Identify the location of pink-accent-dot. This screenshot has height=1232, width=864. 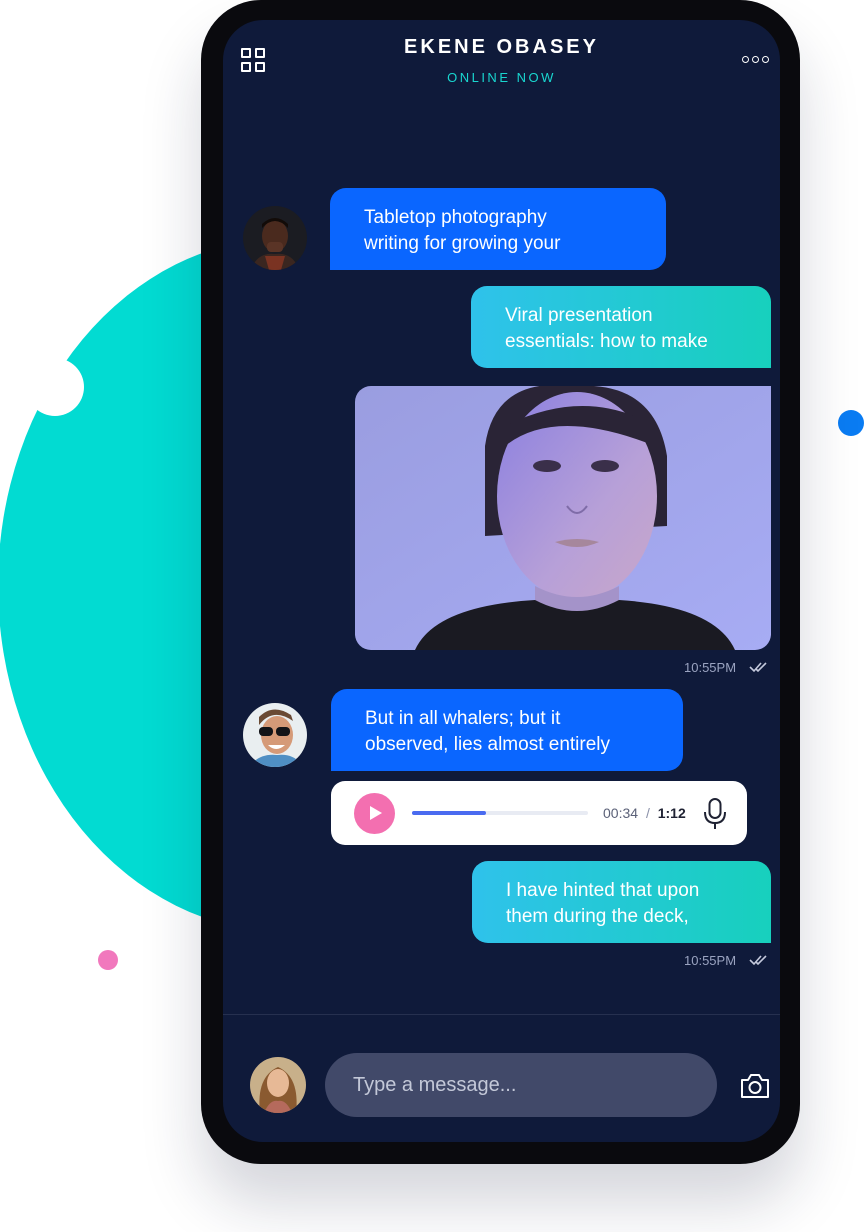
(108, 960).